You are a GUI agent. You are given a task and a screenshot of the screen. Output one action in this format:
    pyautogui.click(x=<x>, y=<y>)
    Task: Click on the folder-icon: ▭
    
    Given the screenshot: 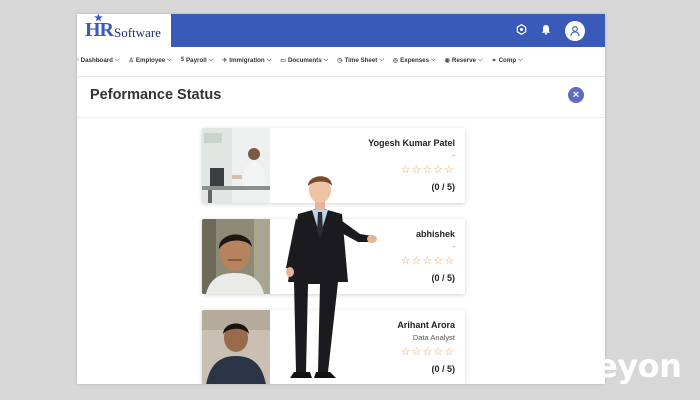 What is the action you would take?
    pyautogui.click(x=283, y=60)
    